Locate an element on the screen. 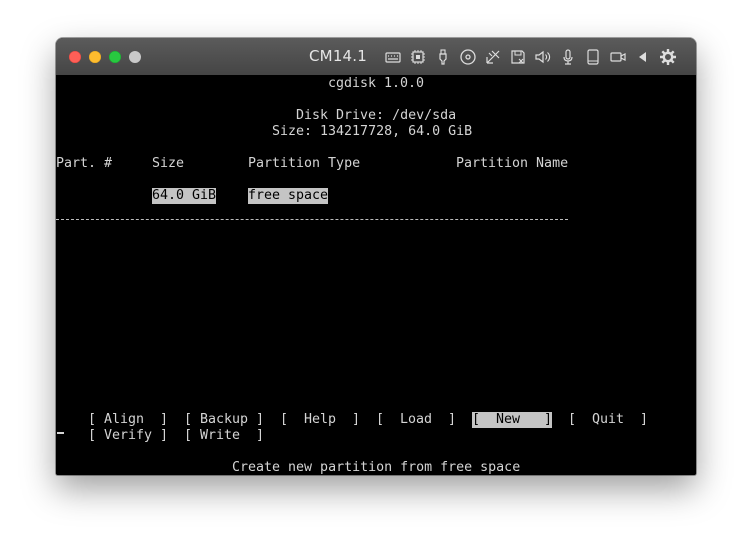 Image resolution: width=752 pixels, height=550 pixels. row-size-cell: 64.0 GiB is located at coordinates (184, 196).